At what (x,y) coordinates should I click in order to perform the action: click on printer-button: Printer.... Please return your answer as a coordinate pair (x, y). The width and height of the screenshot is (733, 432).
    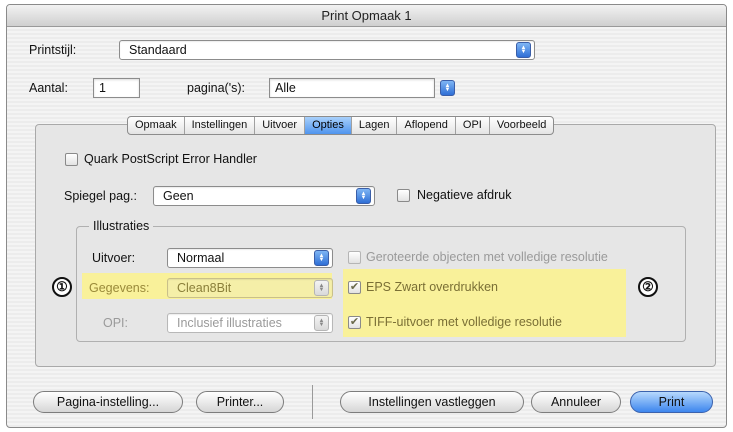
    Looking at the image, I should click on (240, 402).